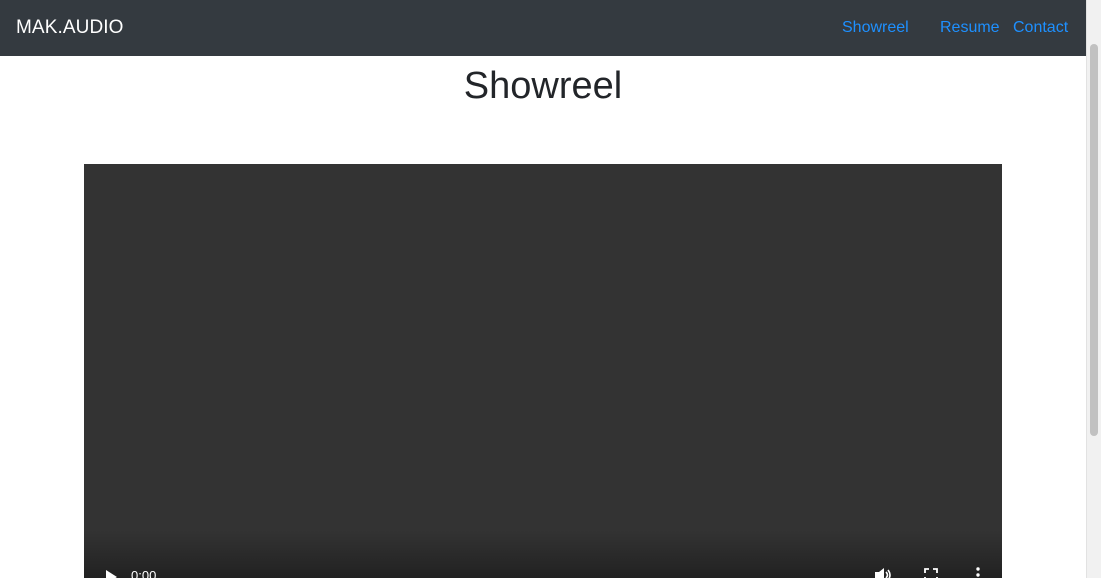  What do you see at coordinates (543, 28) in the screenshot?
I see `navbar: MAK.AUDIO Showreel Resume Contact` at bounding box center [543, 28].